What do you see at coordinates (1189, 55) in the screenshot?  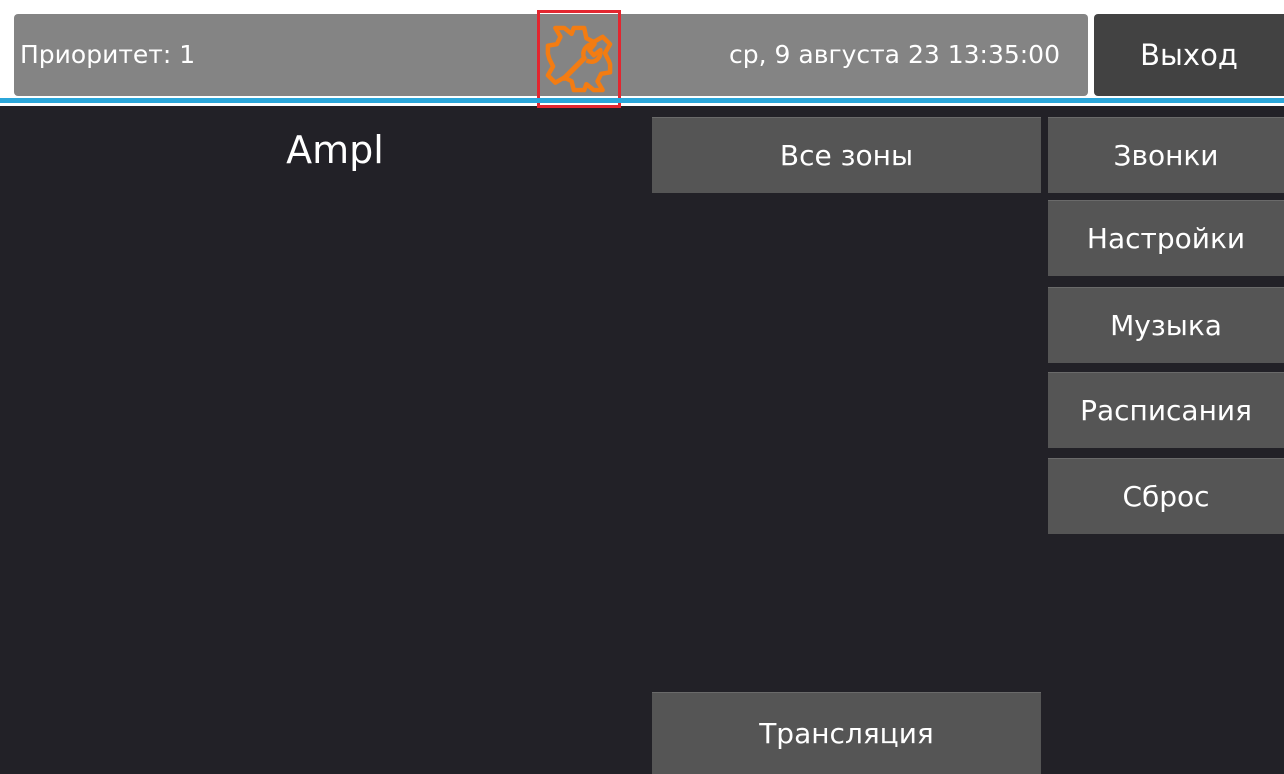 I see `exit-button: Выход` at bounding box center [1189, 55].